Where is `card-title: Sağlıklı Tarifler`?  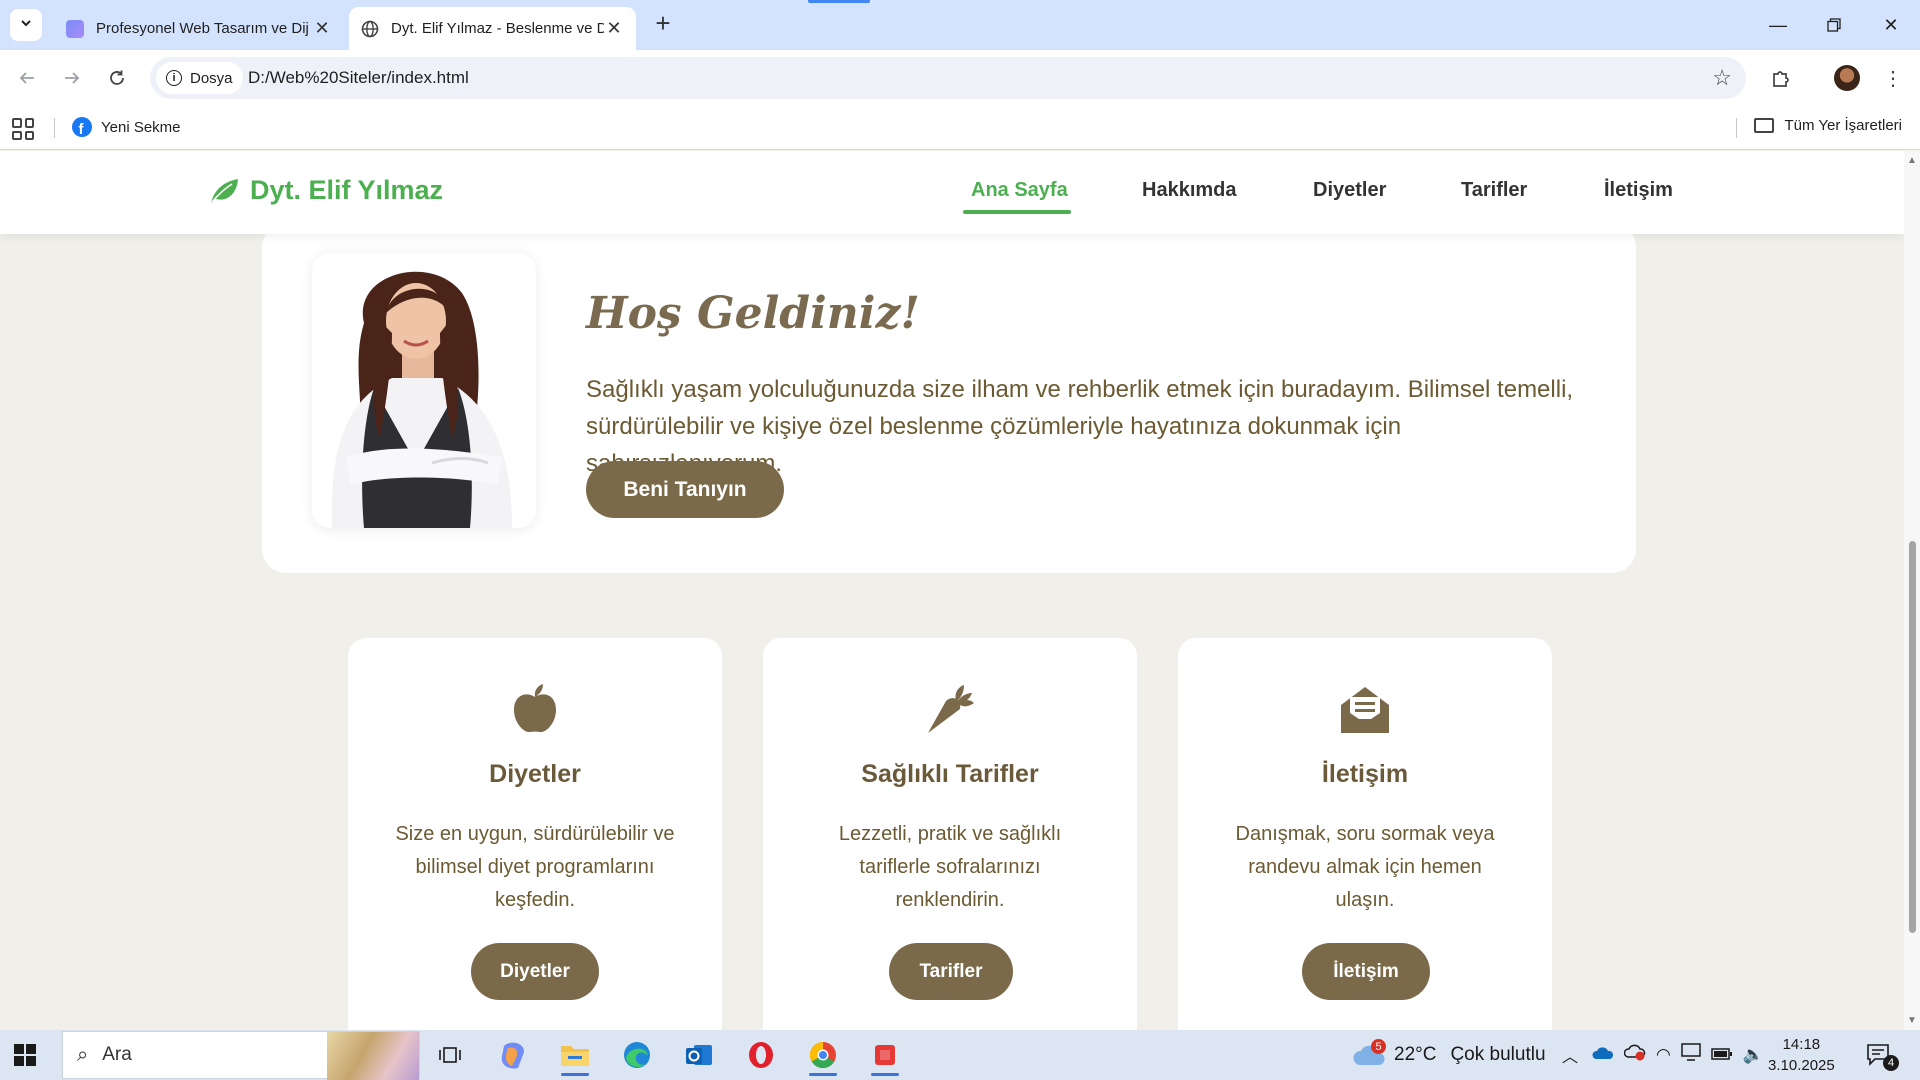 card-title: Sağlıklı Tarifler is located at coordinates (950, 774).